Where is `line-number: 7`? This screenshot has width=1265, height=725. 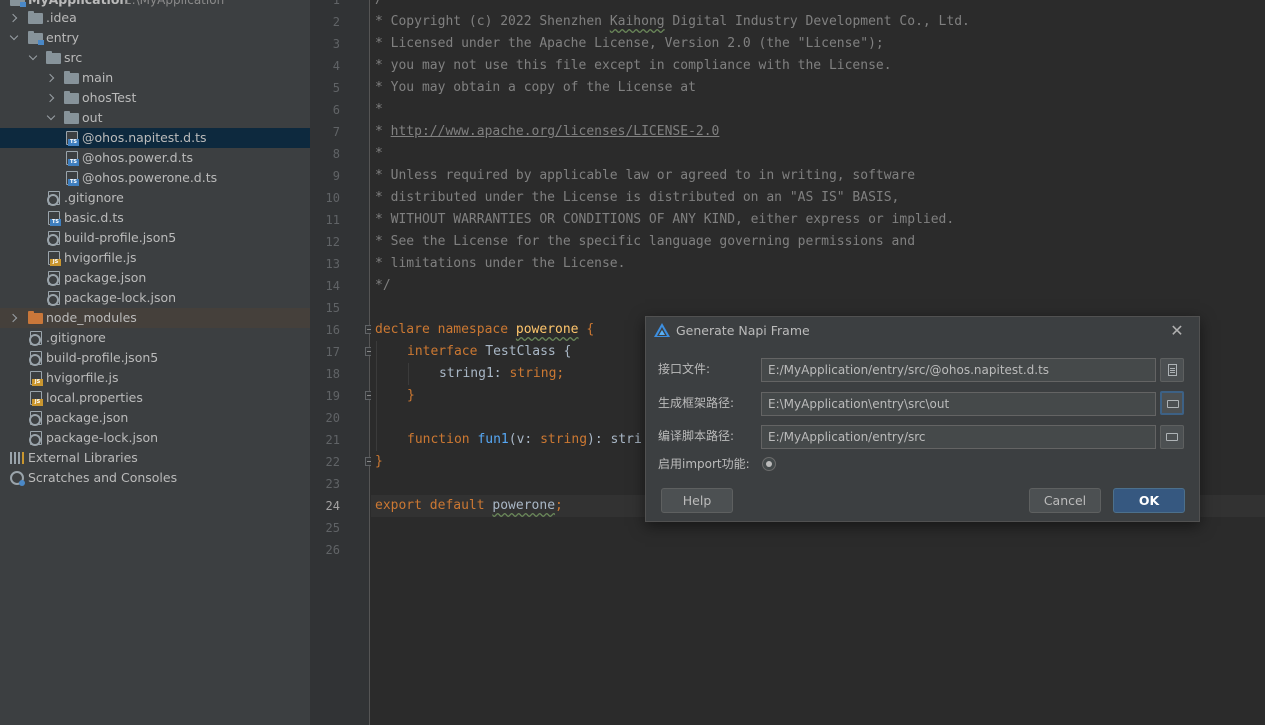
line-number: 7 is located at coordinates (336, 132).